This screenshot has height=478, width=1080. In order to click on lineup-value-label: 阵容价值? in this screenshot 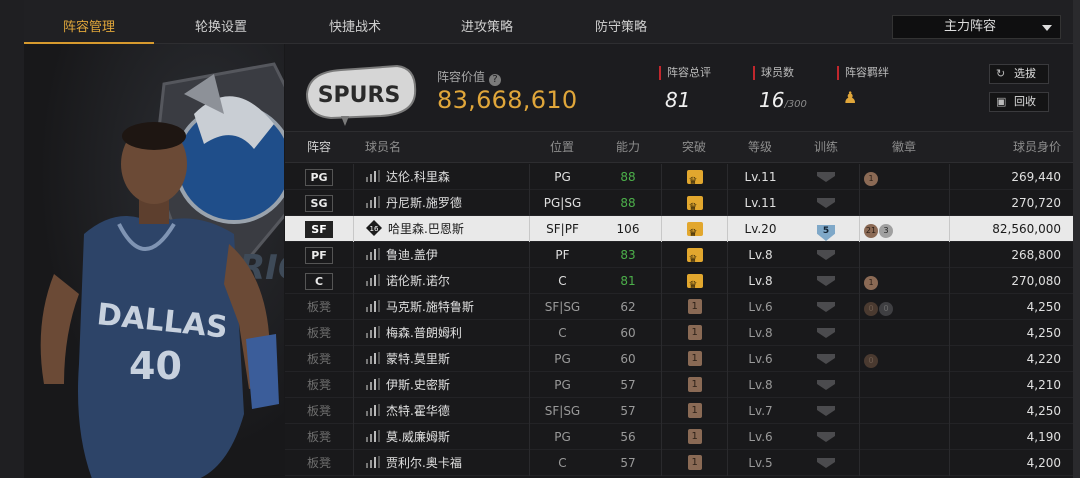, I will do `click(469, 77)`.